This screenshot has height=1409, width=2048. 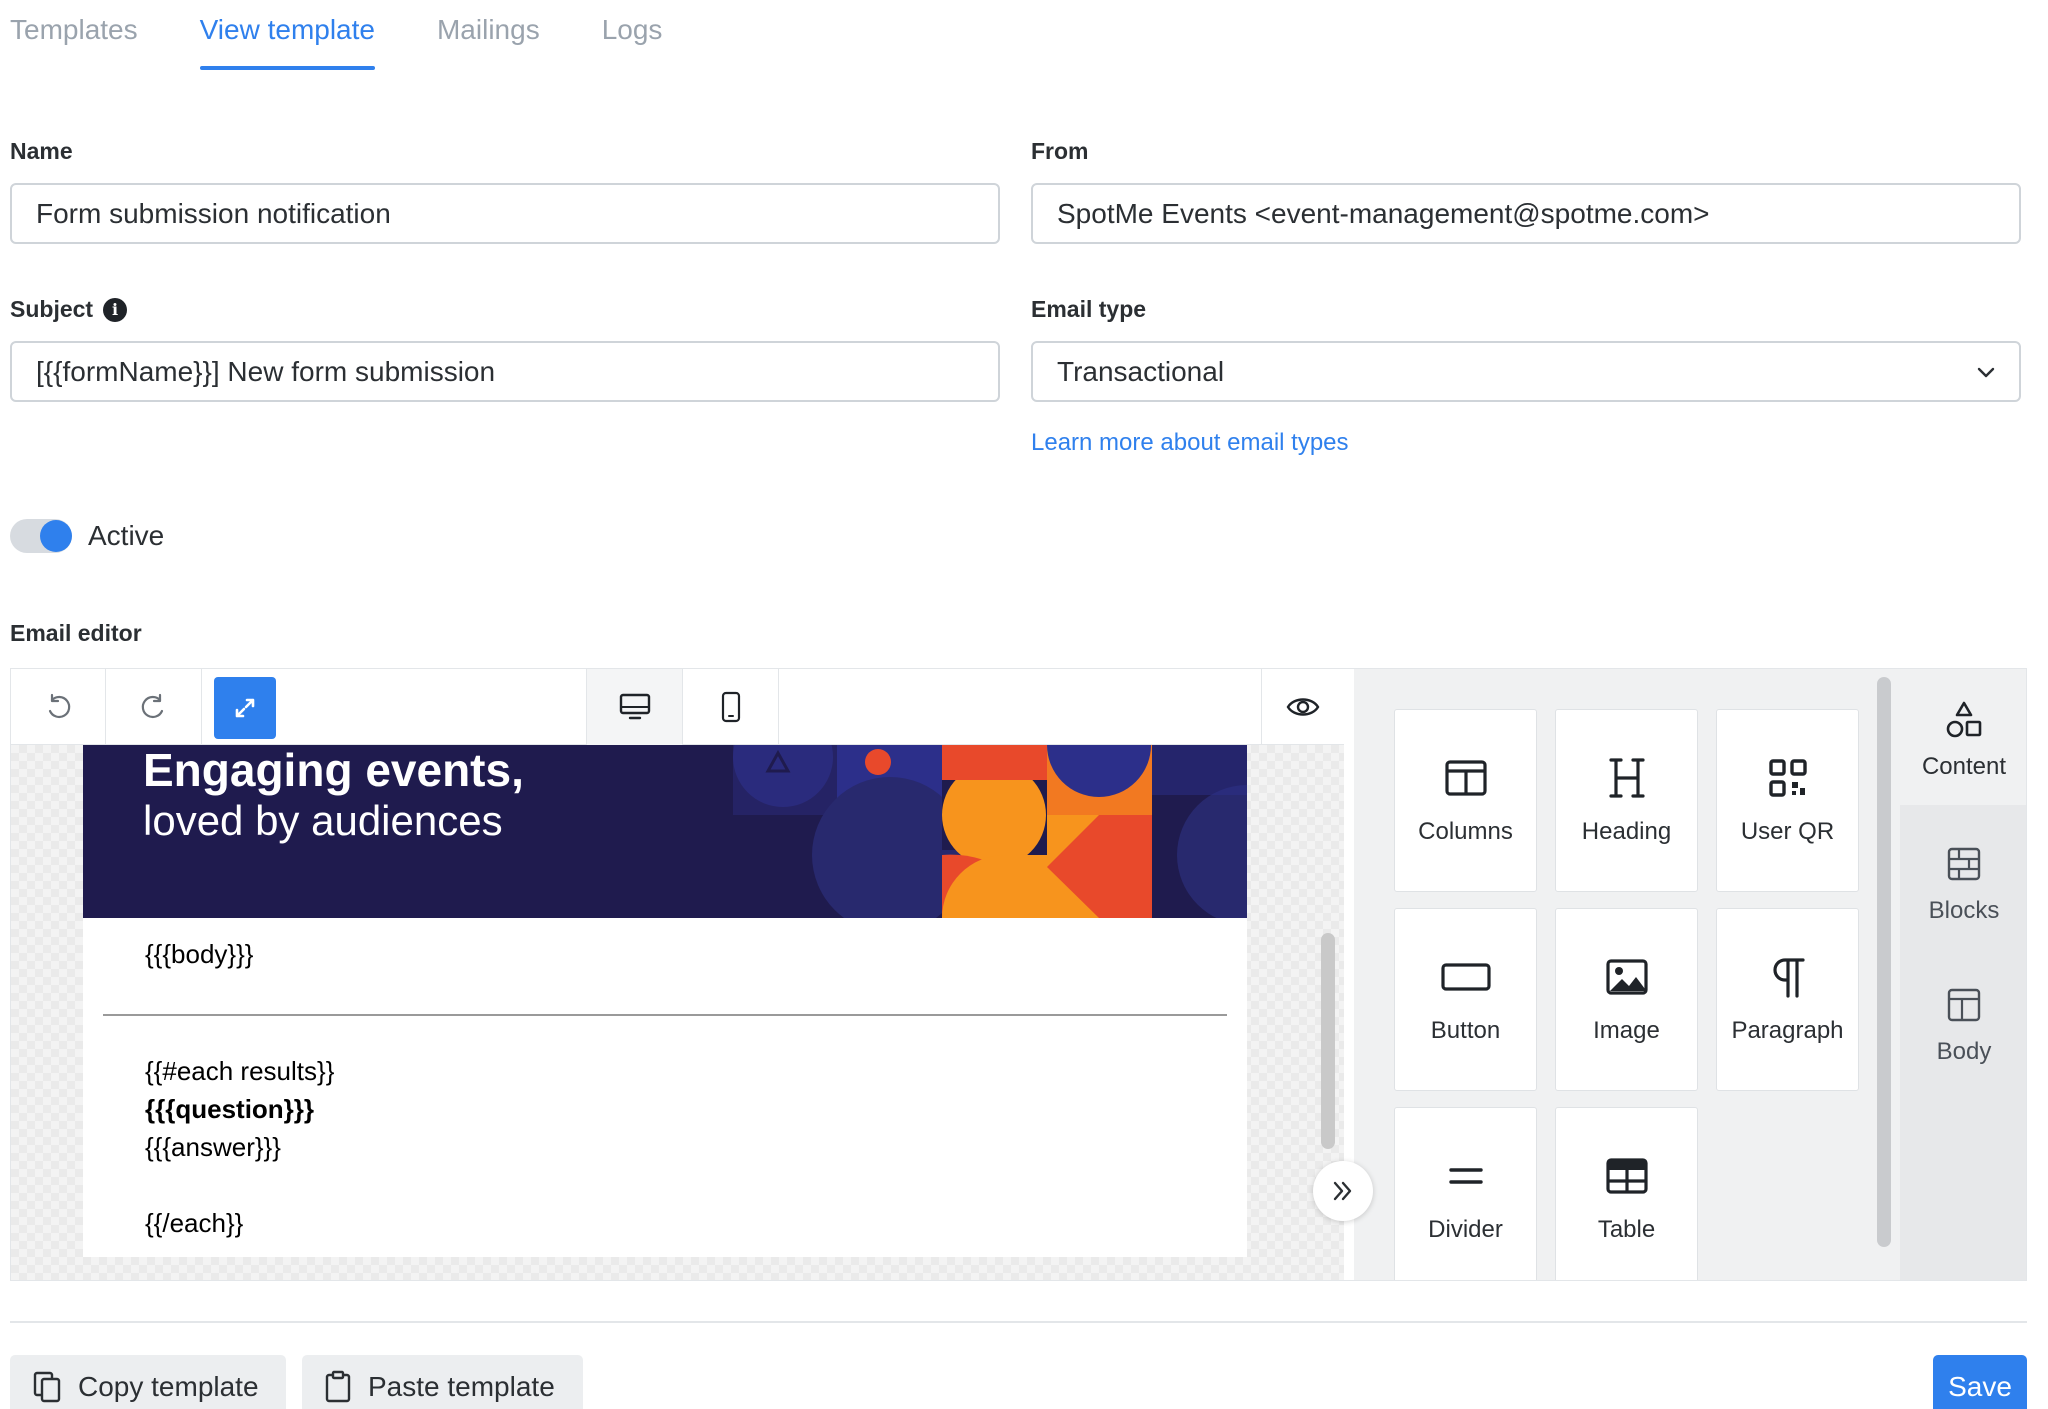 What do you see at coordinates (41, 151) in the screenshot?
I see `name-label: Name` at bounding box center [41, 151].